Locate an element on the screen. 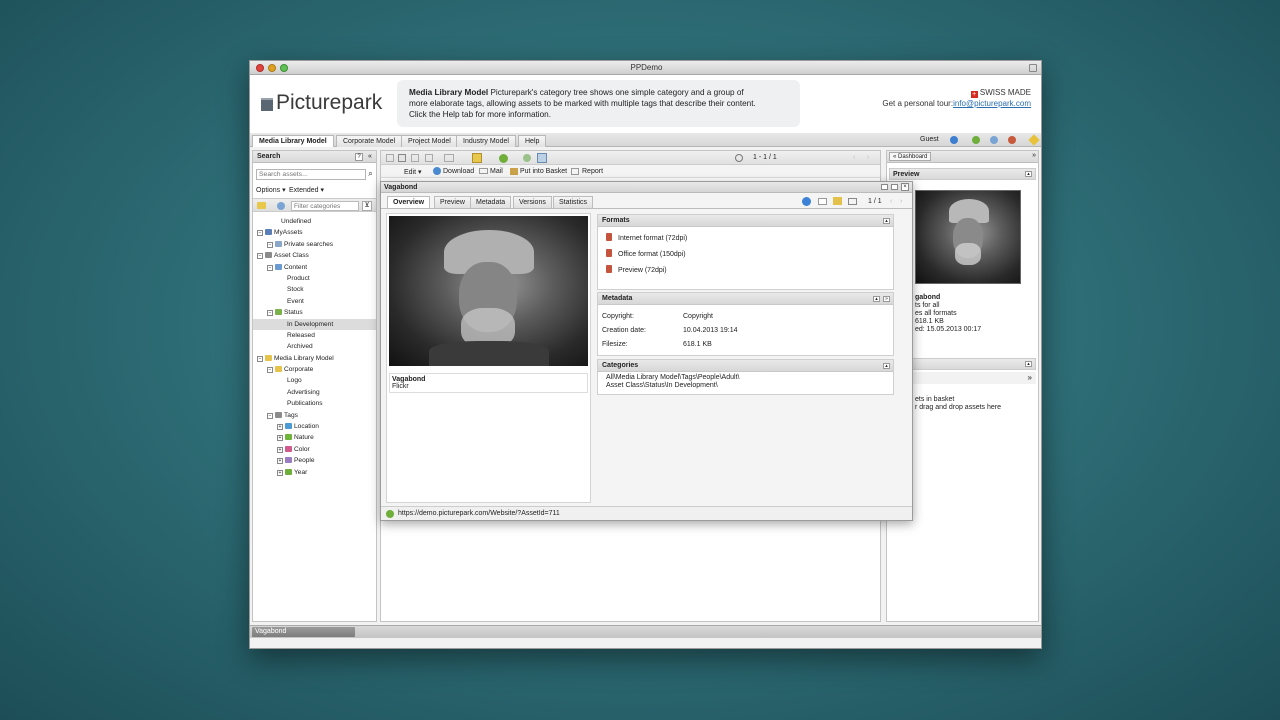 The width and height of the screenshot is (1280, 720). extended-dropdown: Extended ▾ is located at coordinates (306, 190).